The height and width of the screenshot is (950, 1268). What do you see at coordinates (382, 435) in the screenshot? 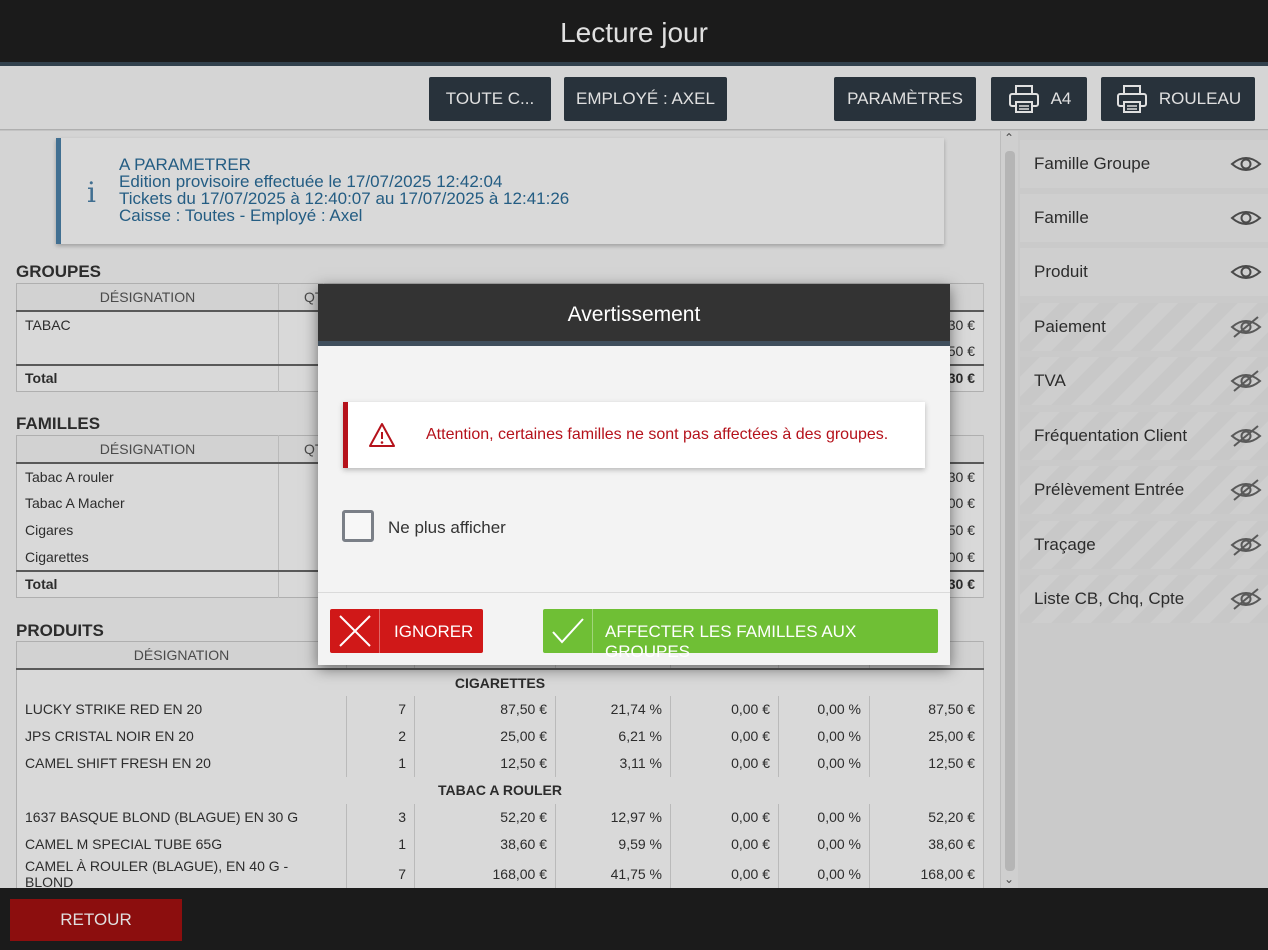
I see `warning-icon` at bounding box center [382, 435].